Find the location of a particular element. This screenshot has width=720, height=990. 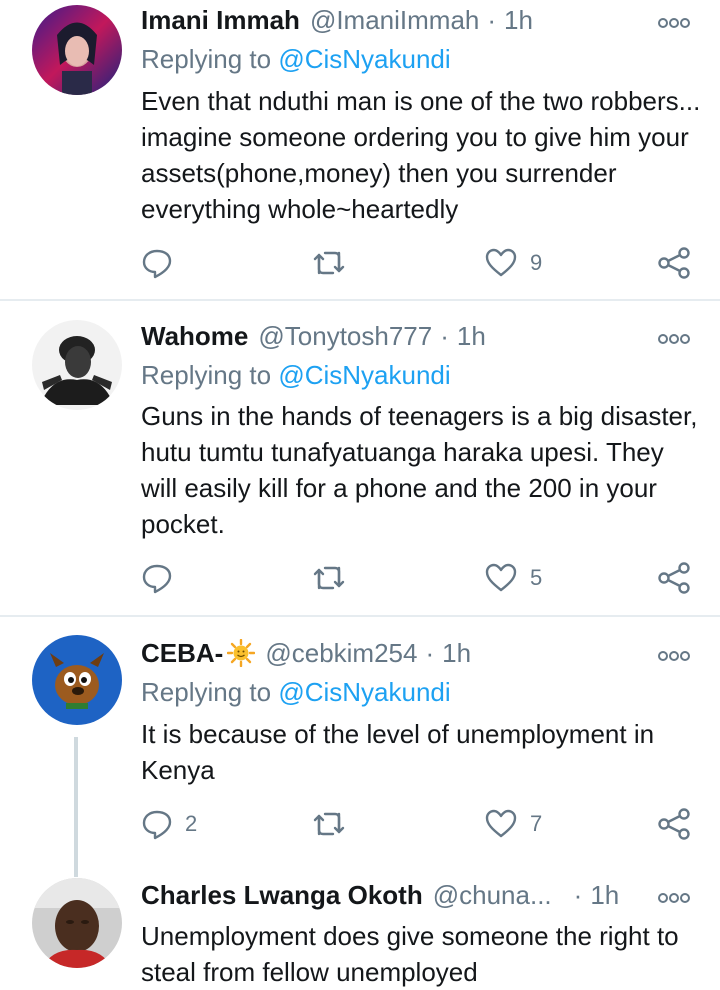

reply-count: 2 is located at coordinates (191, 823).